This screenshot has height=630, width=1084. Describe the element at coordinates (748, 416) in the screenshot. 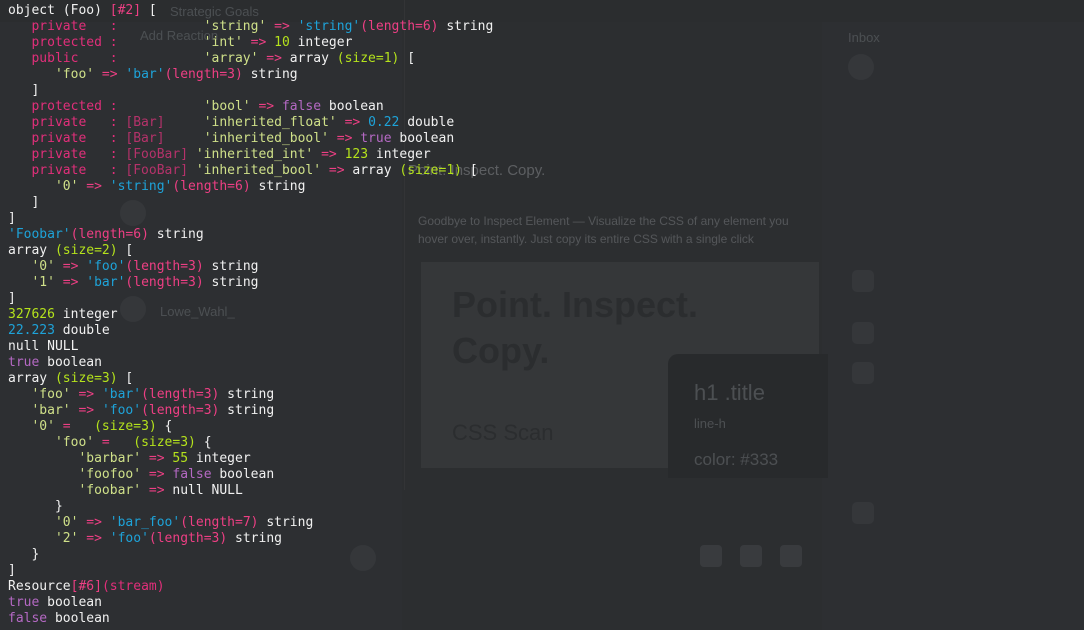

I see `inspector-card: h1 .title line-h color: #333` at that location.